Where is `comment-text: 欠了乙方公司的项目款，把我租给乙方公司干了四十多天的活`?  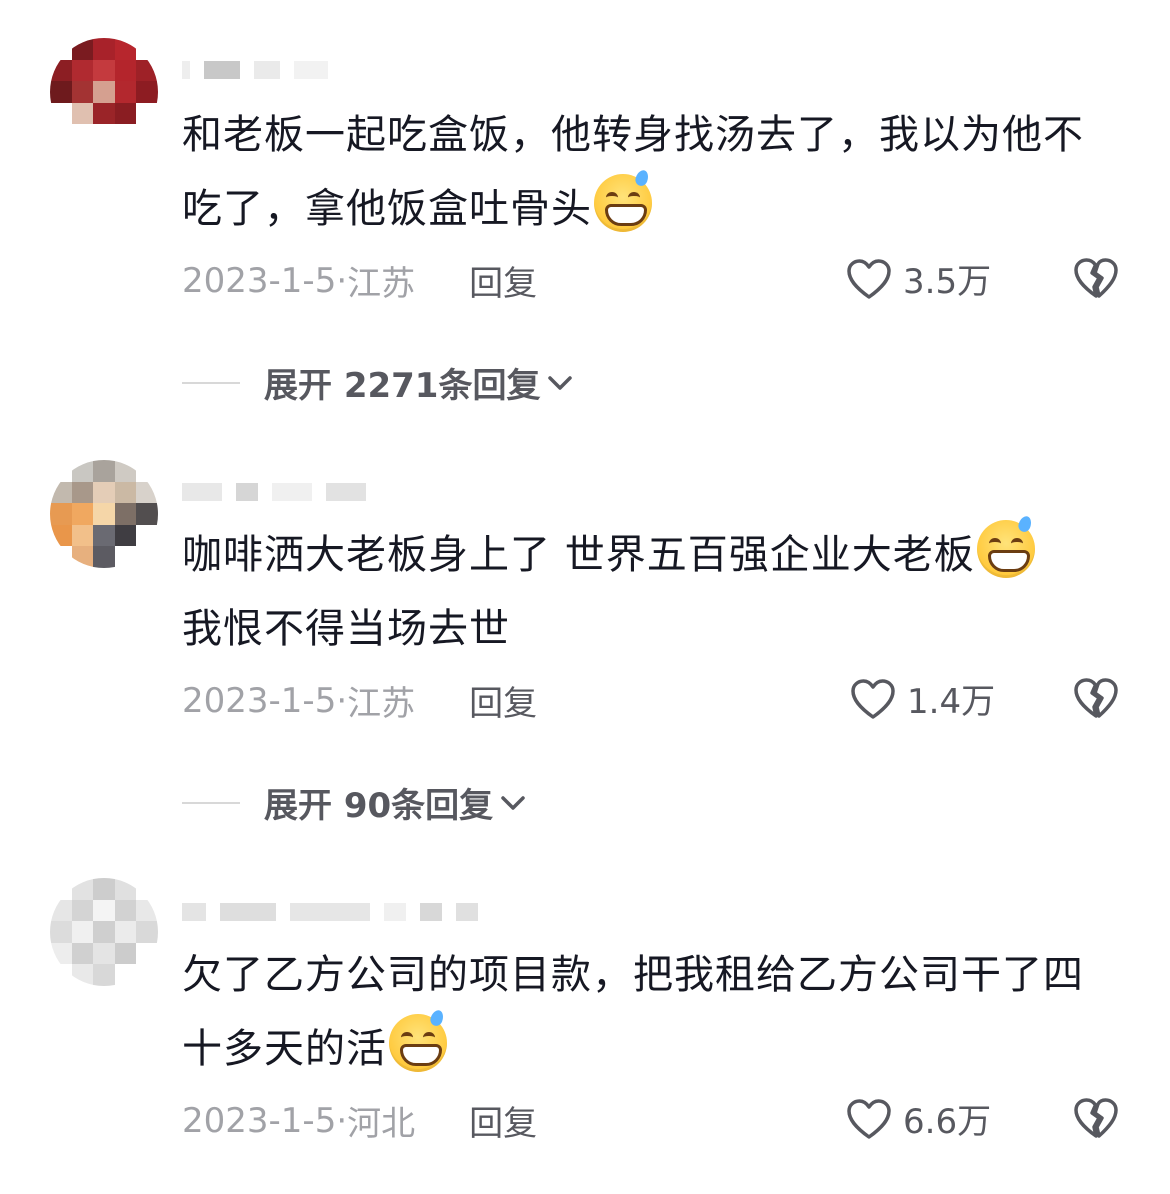 comment-text: 欠了乙方公司的项目款，把我租给乙方公司干了四十多天的活 is located at coordinates (652, 1012).